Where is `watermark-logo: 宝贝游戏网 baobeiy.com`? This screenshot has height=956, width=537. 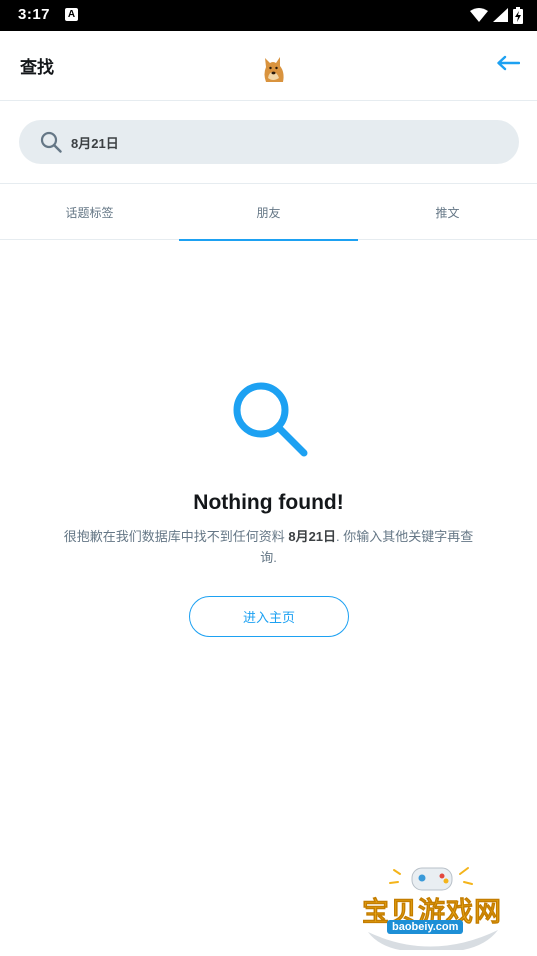
watermark-logo: 宝贝游戏网 baobeiy.com is located at coordinates (432, 906).